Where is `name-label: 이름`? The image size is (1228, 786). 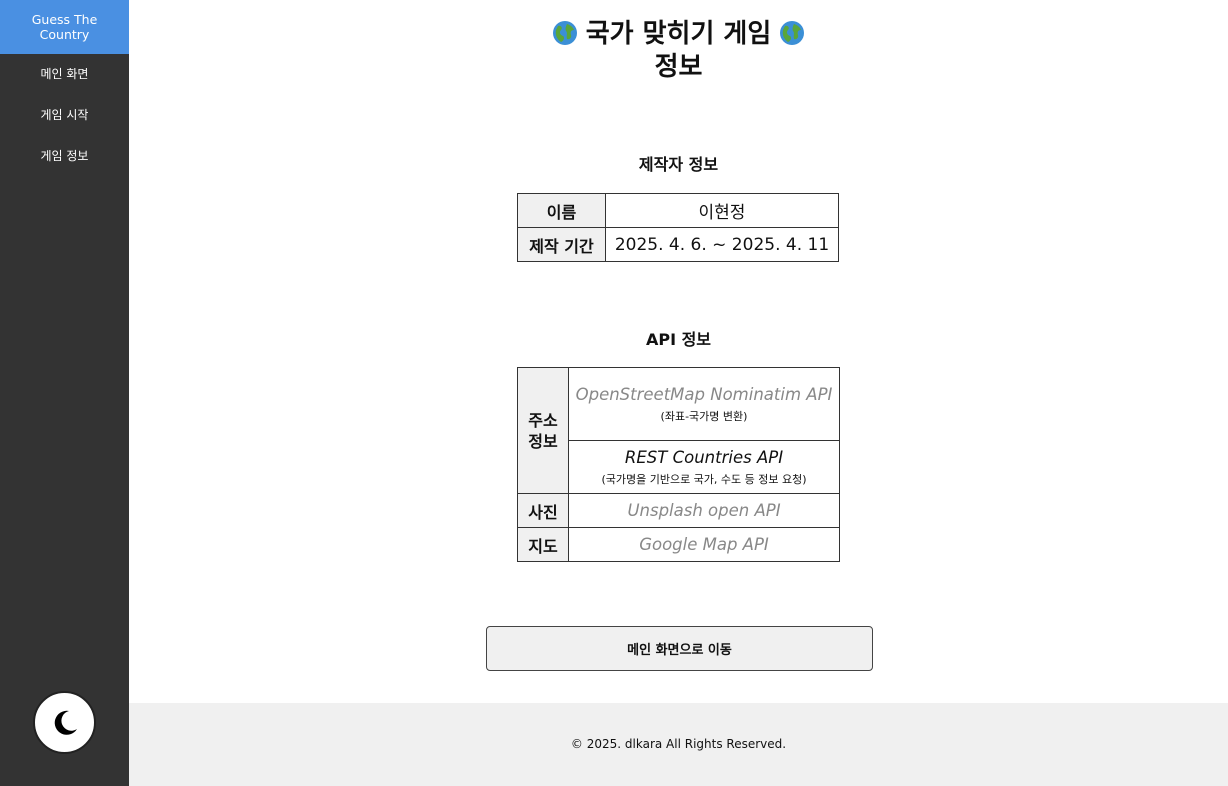 name-label: 이름 is located at coordinates (561, 210).